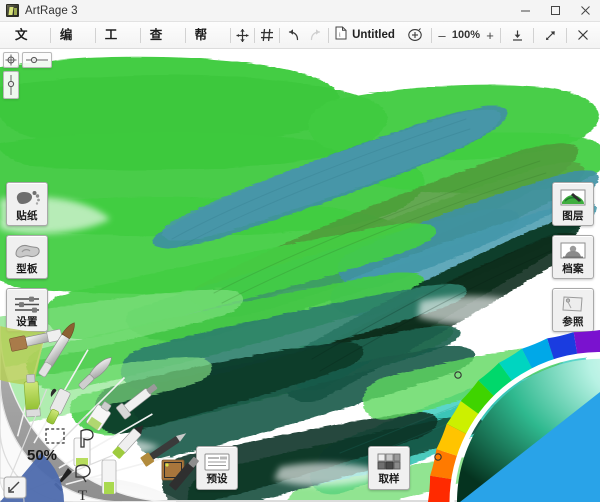 The image size is (600, 502). Describe the element at coordinates (316, 35) in the screenshot. I see `redo-icon` at that location.